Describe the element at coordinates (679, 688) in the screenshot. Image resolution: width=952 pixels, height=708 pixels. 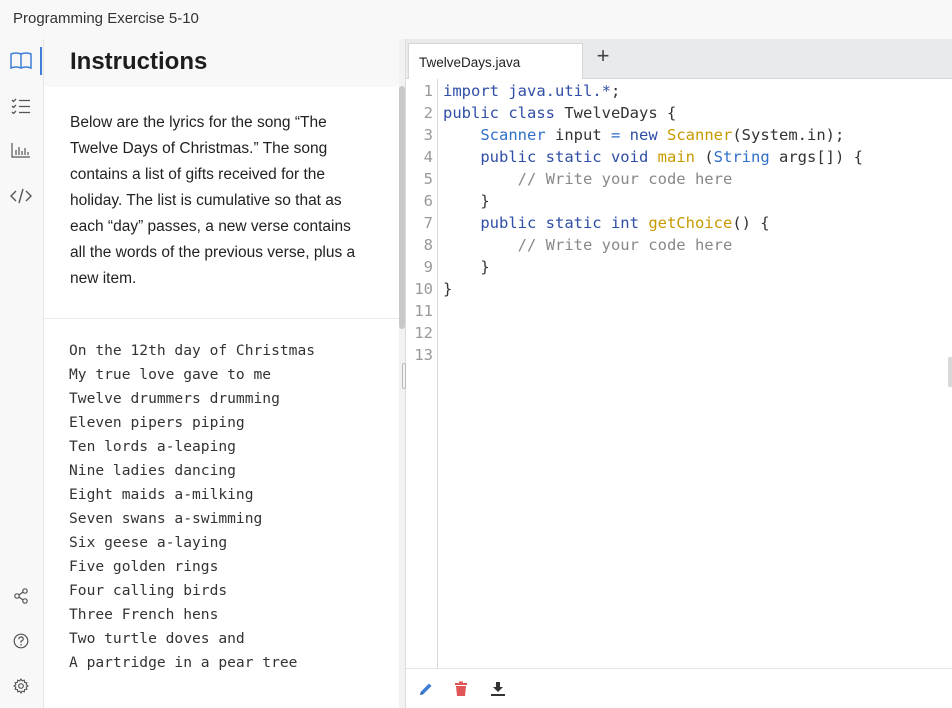
I see `editor-toolbar` at that location.